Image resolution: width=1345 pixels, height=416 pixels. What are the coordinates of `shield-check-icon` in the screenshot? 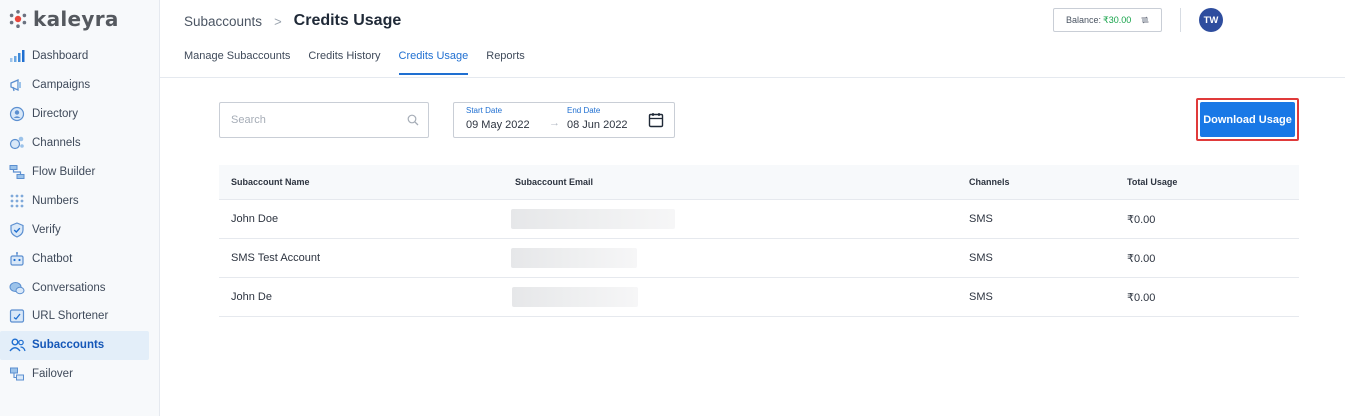 It's located at (17, 230).